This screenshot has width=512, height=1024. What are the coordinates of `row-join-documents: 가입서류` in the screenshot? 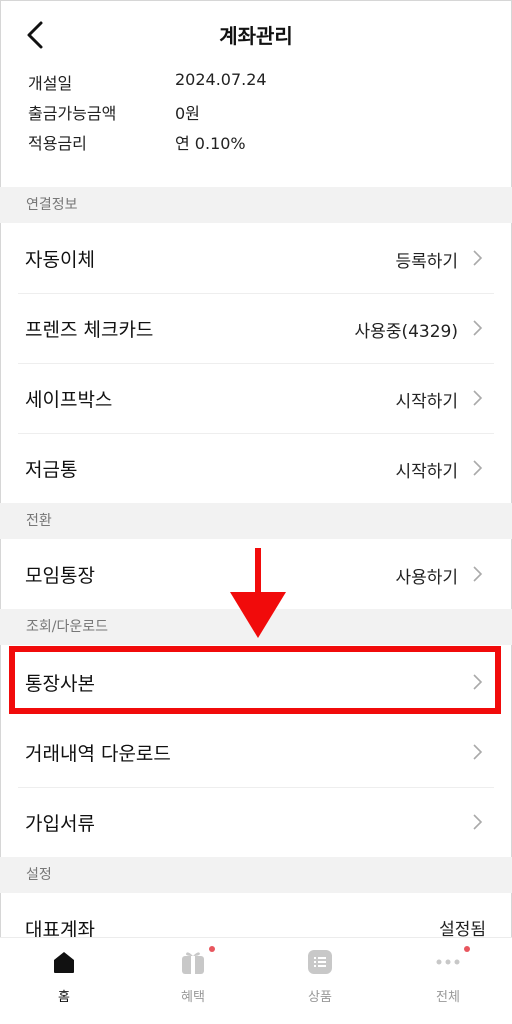 It's located at (256, 822).